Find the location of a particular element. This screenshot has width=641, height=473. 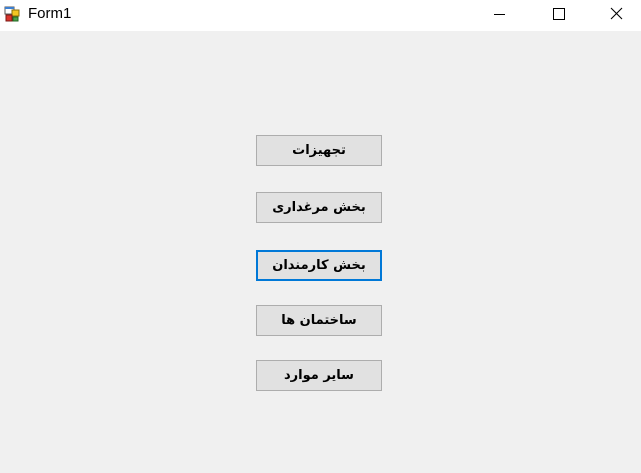

maximize-icon is located at coordinates (559, 14).